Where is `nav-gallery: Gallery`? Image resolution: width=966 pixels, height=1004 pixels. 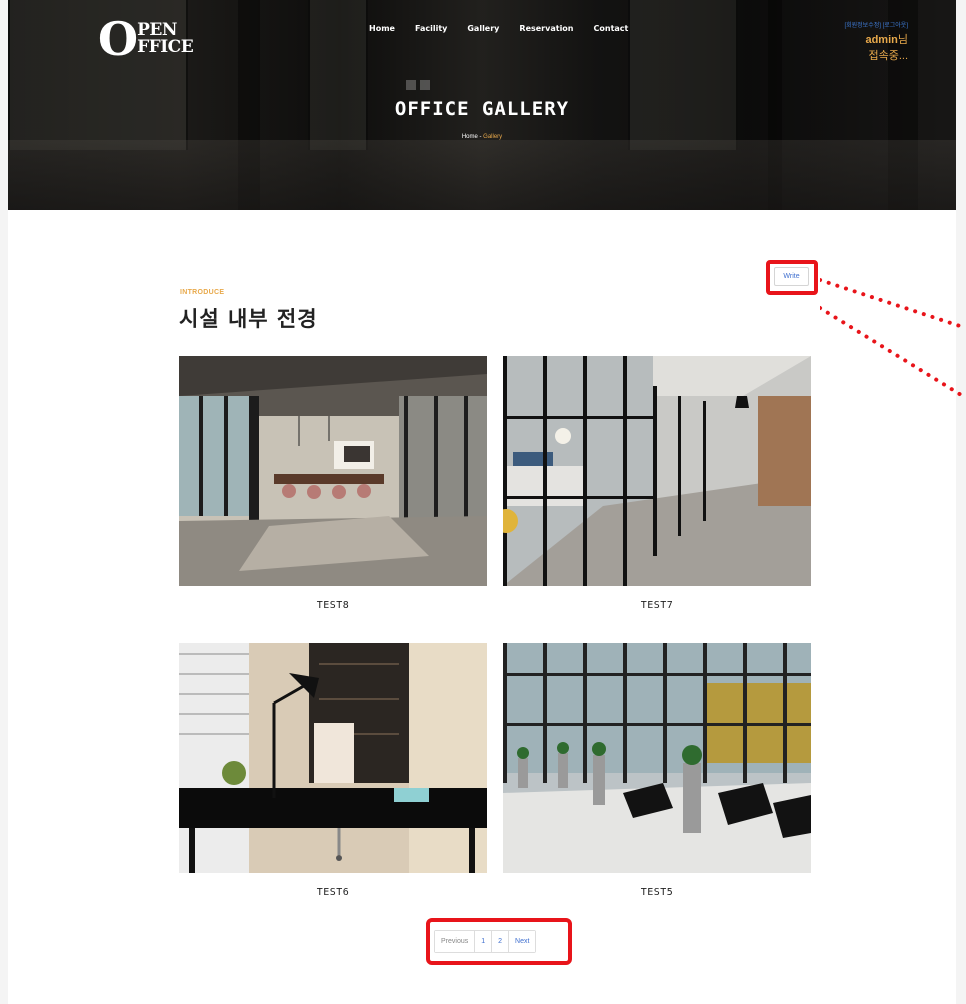 nav-gallery: Gallery is located at coordinates (483, 28).